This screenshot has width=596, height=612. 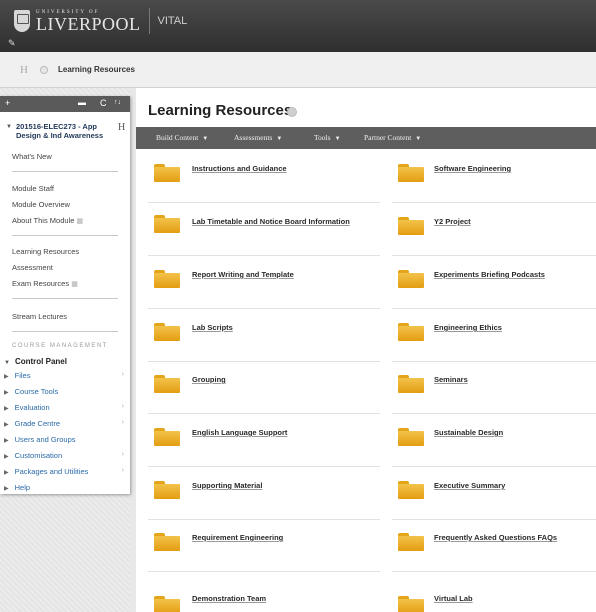 What do you see at coordinates (264, 545) in the screenshot?
I see `content-folder-item: Requirement Engineering` at bounding box center [264, 545].